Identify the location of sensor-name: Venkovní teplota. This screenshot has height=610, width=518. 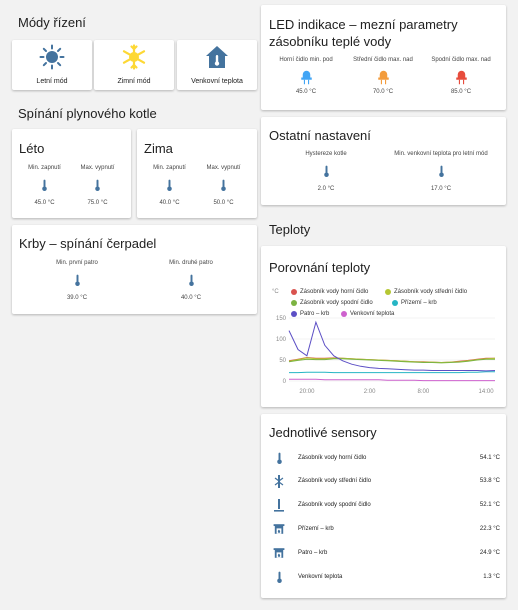
(320, 577).